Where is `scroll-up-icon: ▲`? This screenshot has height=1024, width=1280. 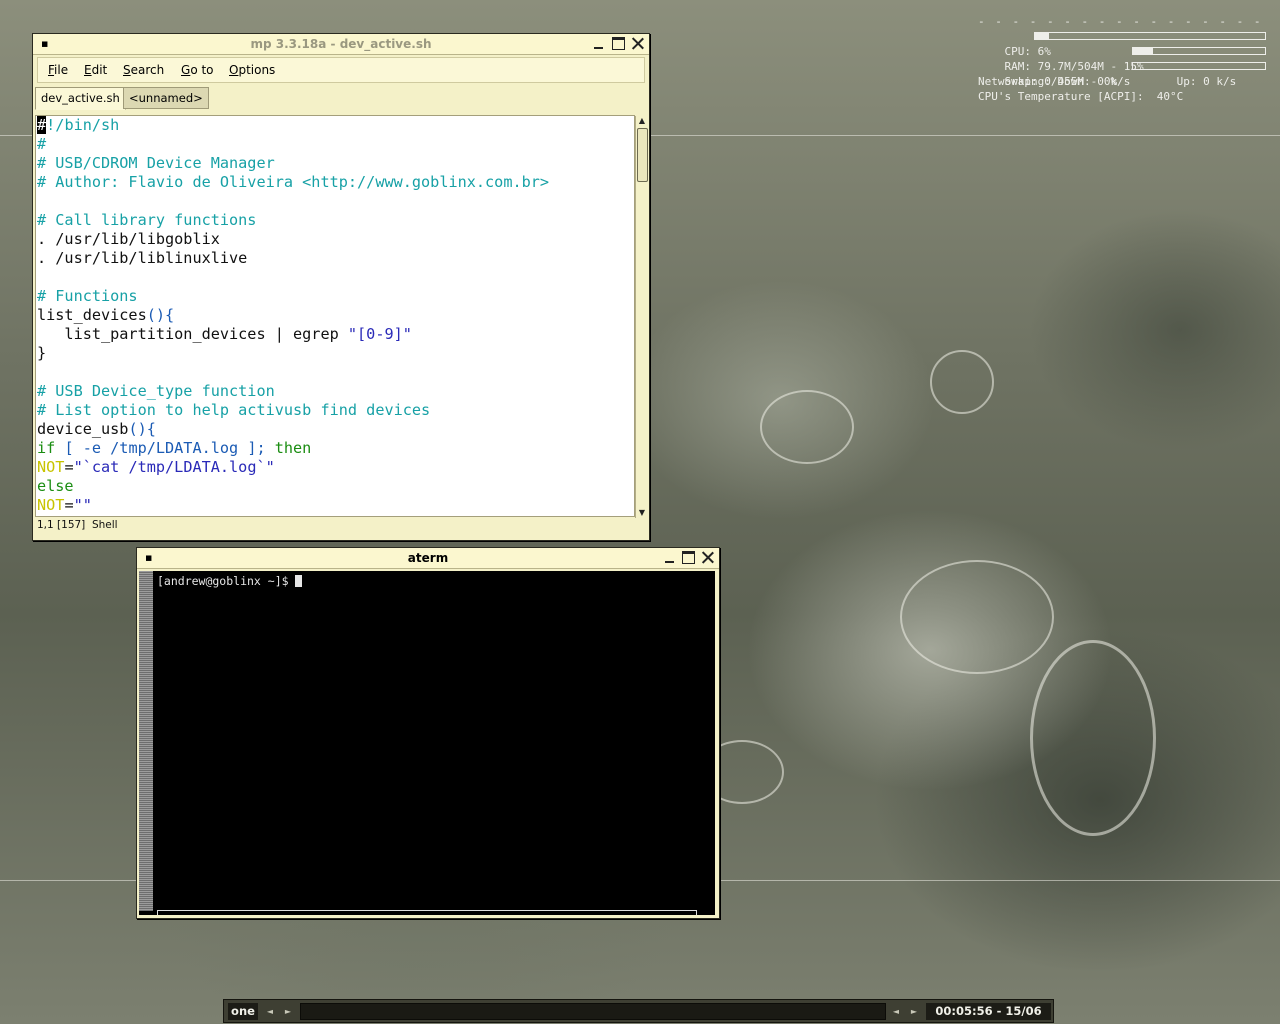 scroll-up-icon: ▲ is located at coordinates (642, 121).